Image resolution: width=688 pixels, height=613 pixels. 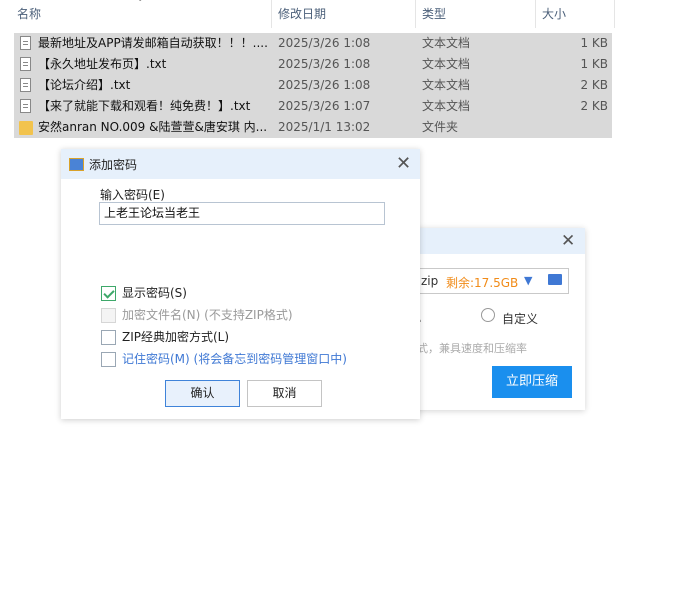 What do you see at coordinates (102, 64) in the screenshot?
I see `file-name: 【永久地址发布页】.txt` at bounding box center [102, 64].